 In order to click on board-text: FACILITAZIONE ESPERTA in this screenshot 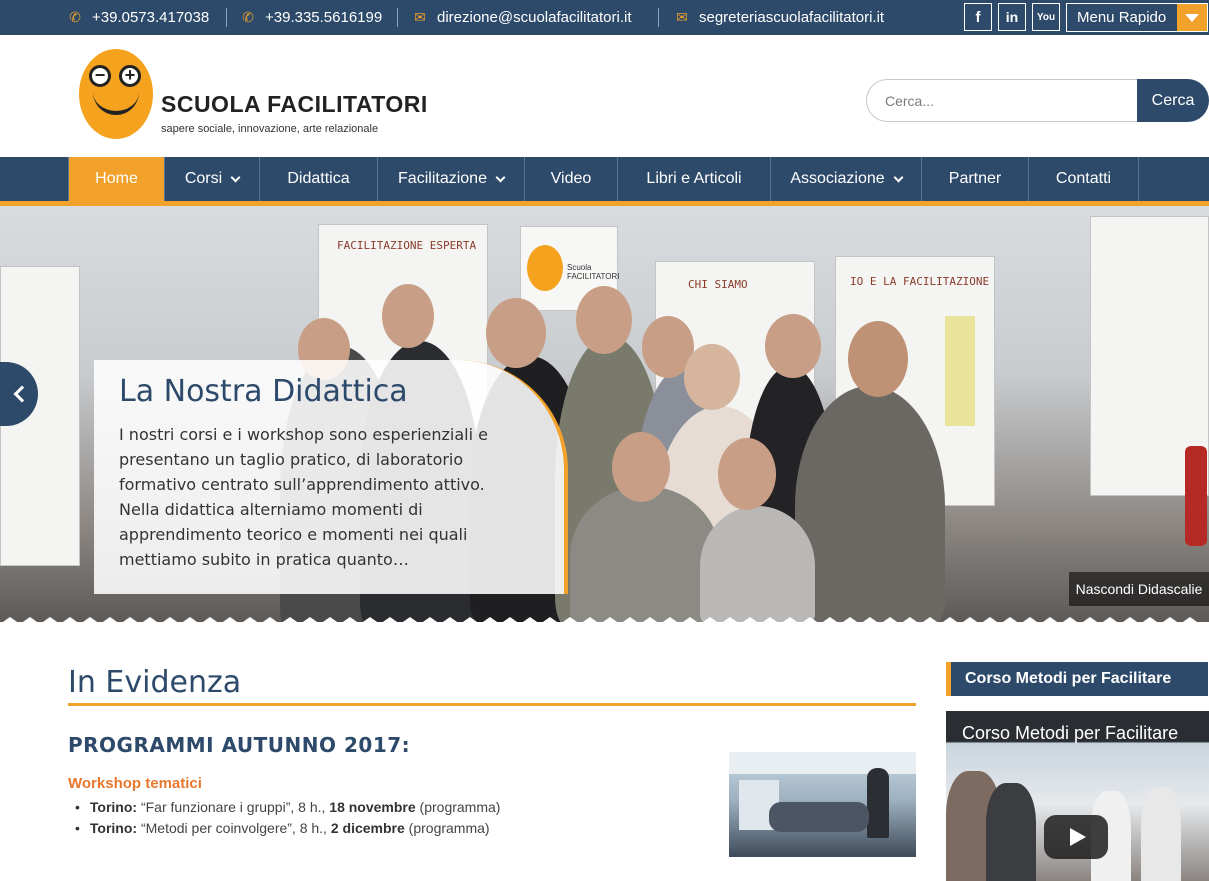, I will do `click(407, 245)`.